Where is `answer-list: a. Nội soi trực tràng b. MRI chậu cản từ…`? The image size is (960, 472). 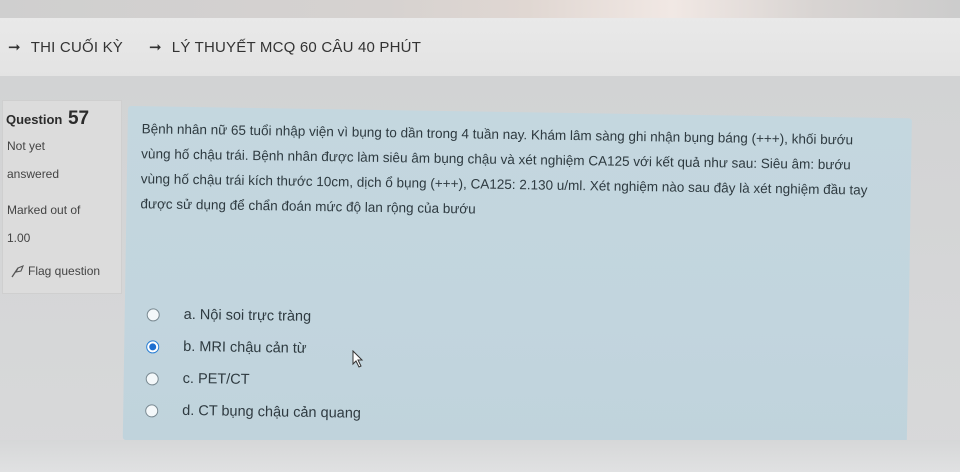
answer-list: a. Nội soi trực tràng b. MRI chậu cản từ… is located at coordinates (254, 363).